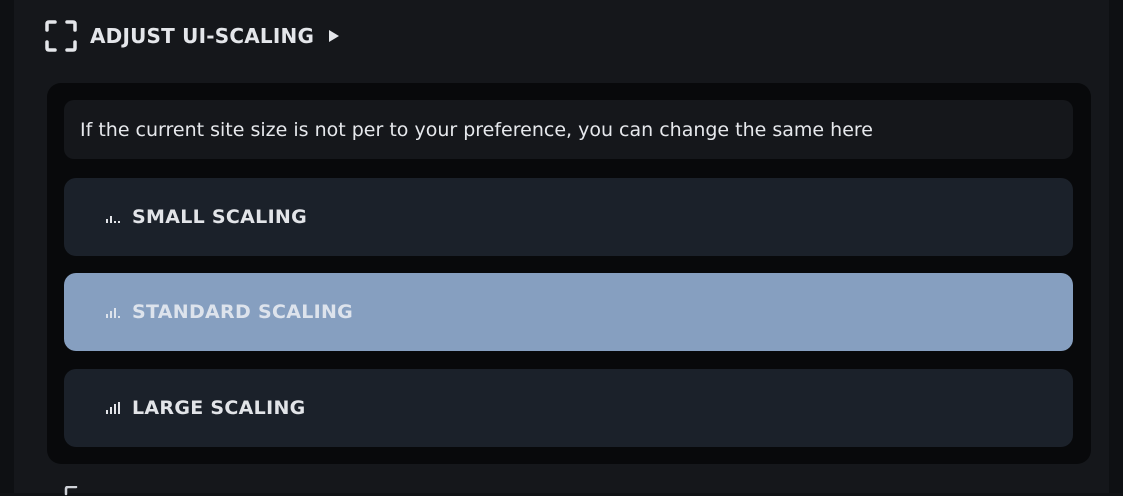 The image size is (1123, 496). Describe the element at coordinates (568, 408) in the screenshot. I see `large-scaling-option: LARGE SCALING` at that location.